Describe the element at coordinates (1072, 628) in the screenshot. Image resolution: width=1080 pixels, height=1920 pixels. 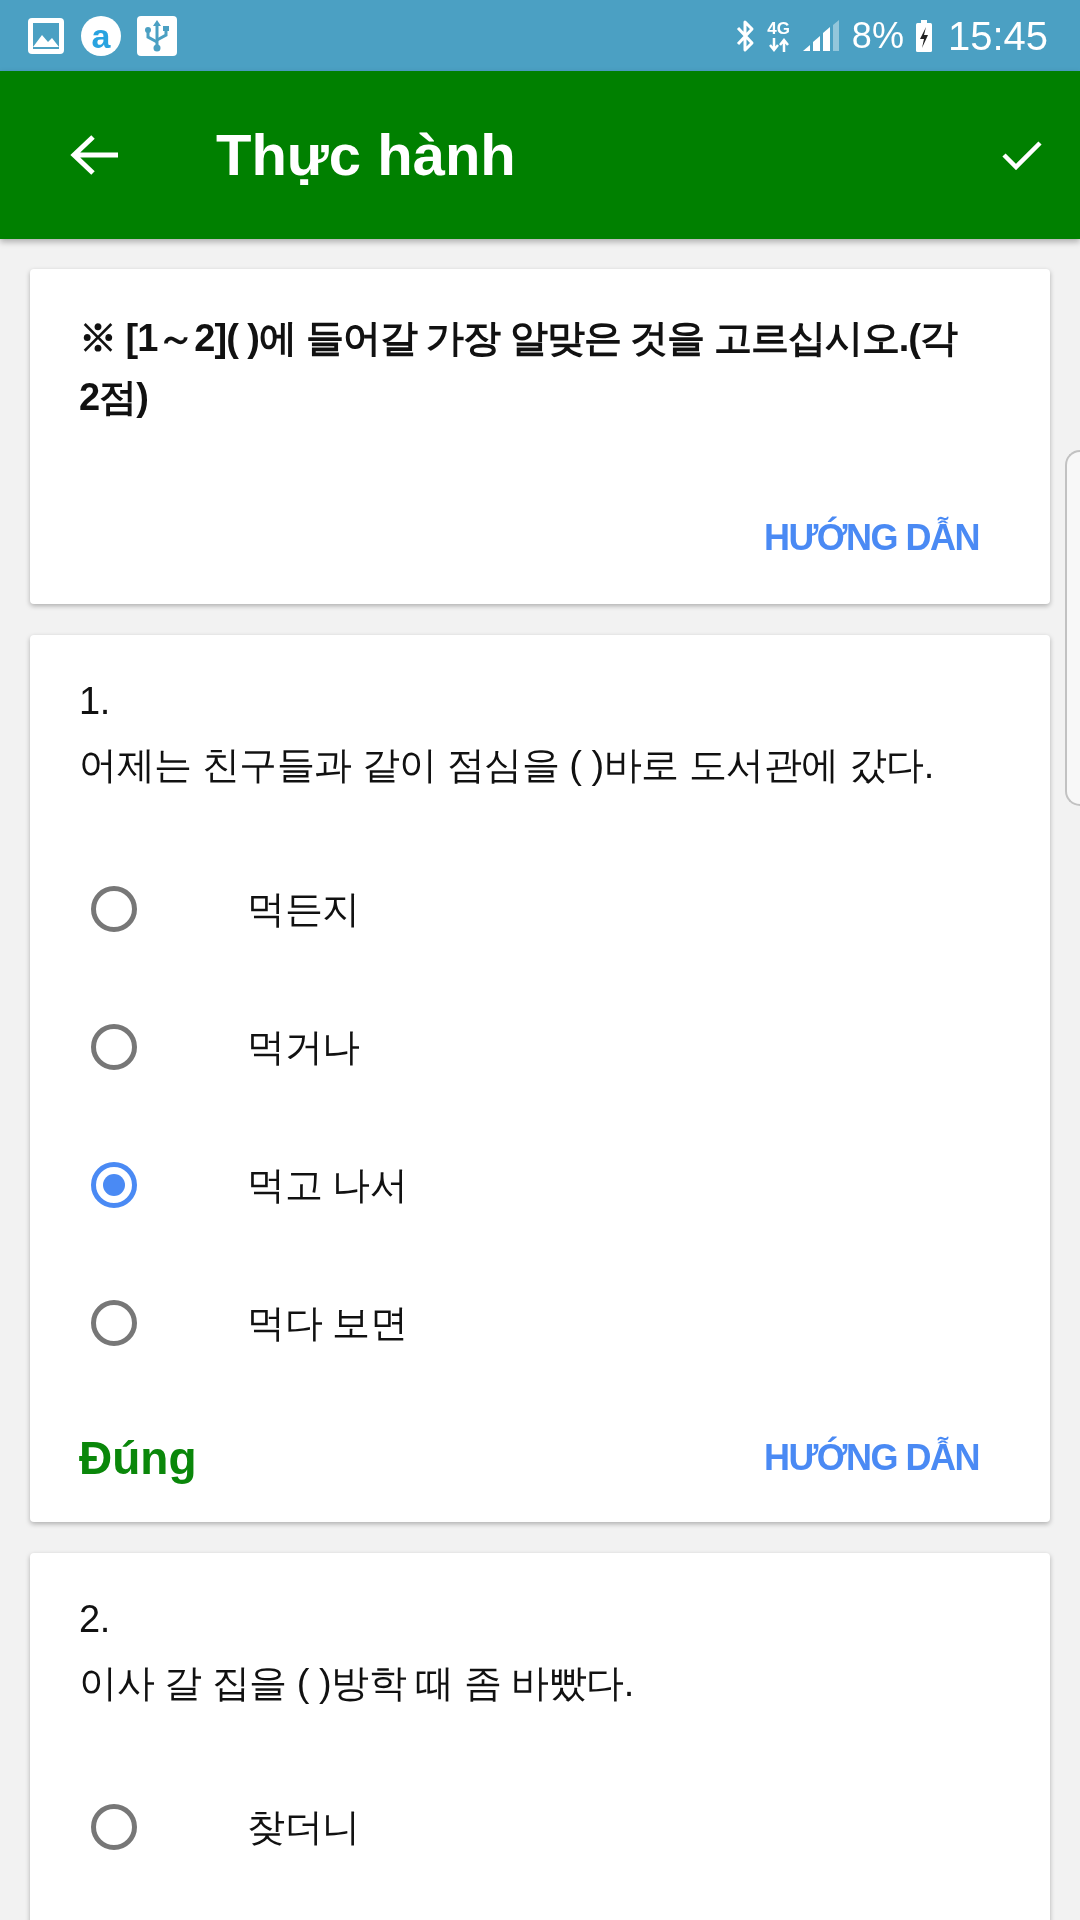
I see `edge-panel-handle` at that location.